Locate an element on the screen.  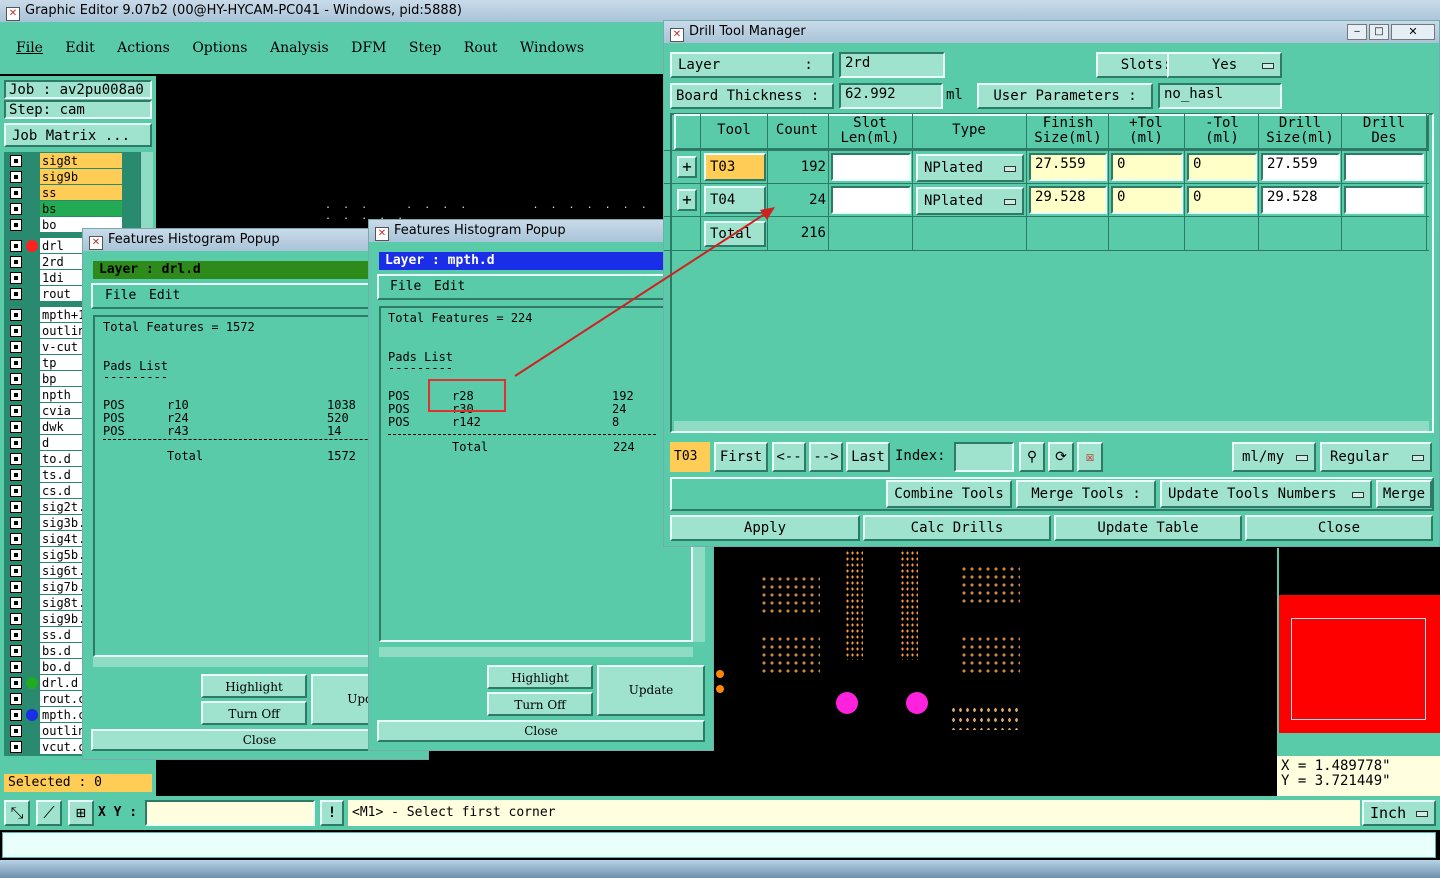
layer-row: sig8t is located at coordinates (65, 161).